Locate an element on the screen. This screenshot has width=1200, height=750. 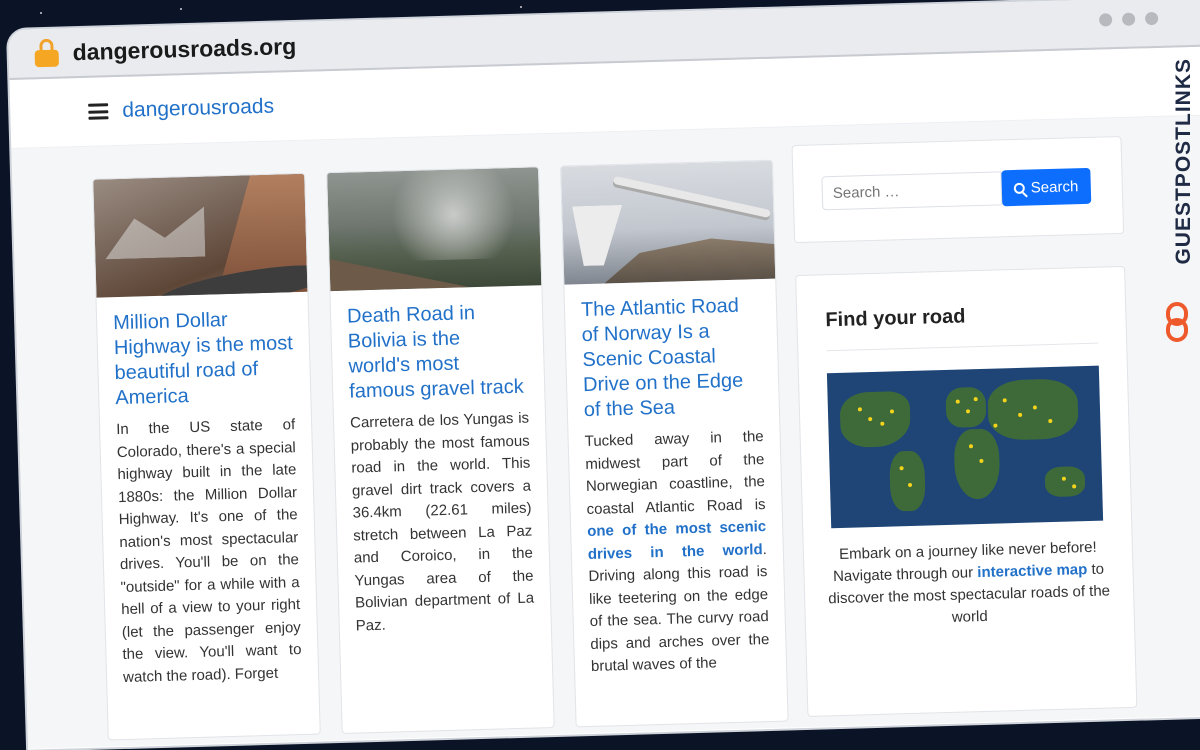
widget-divider is located at coordinates (962, 347).